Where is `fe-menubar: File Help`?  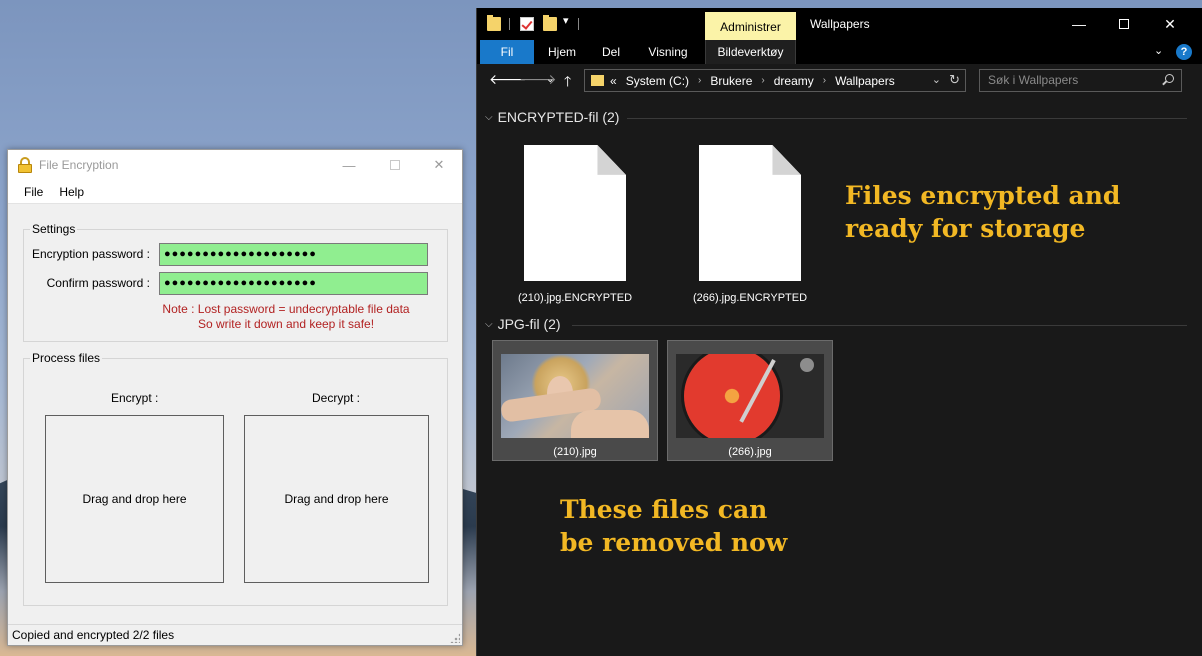 fe-menubar: File Help is located at coordinates (235, 192).